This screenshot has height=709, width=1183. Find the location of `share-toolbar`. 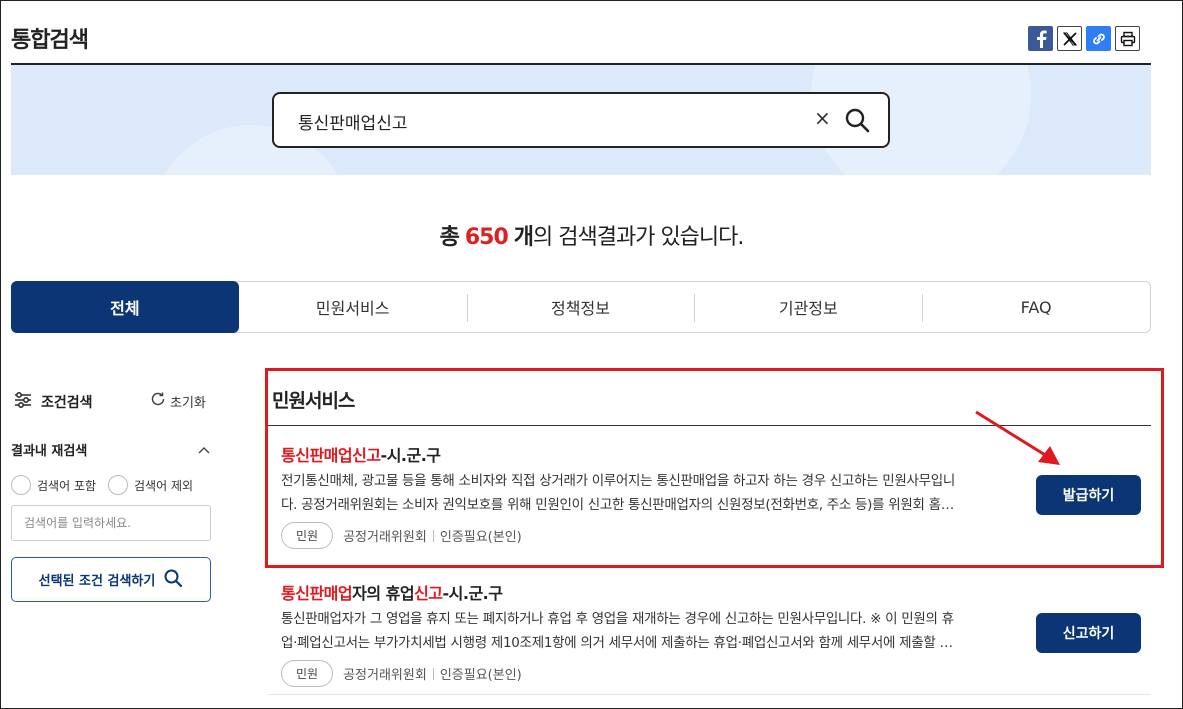

share-toolbar is located at coordinates (1084, 38).